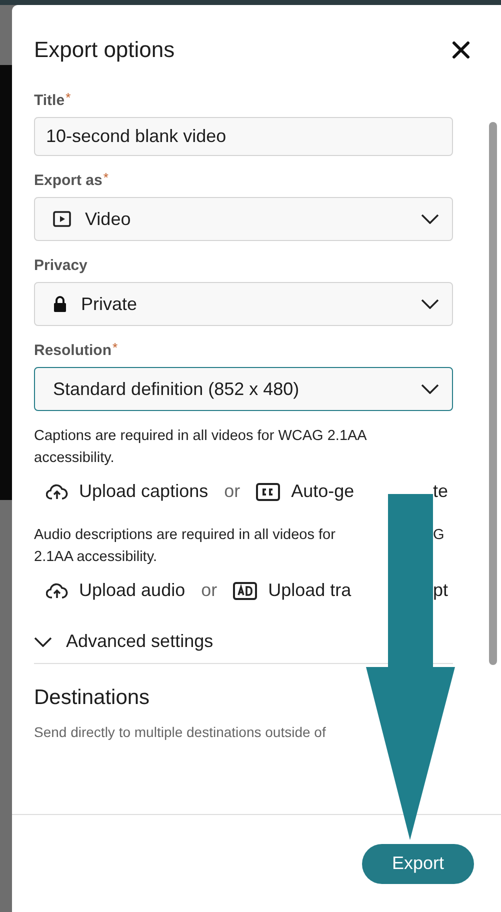  Describe the element at coordinates (493, 393) in the screenshot. I see `scrollbar` at that location.